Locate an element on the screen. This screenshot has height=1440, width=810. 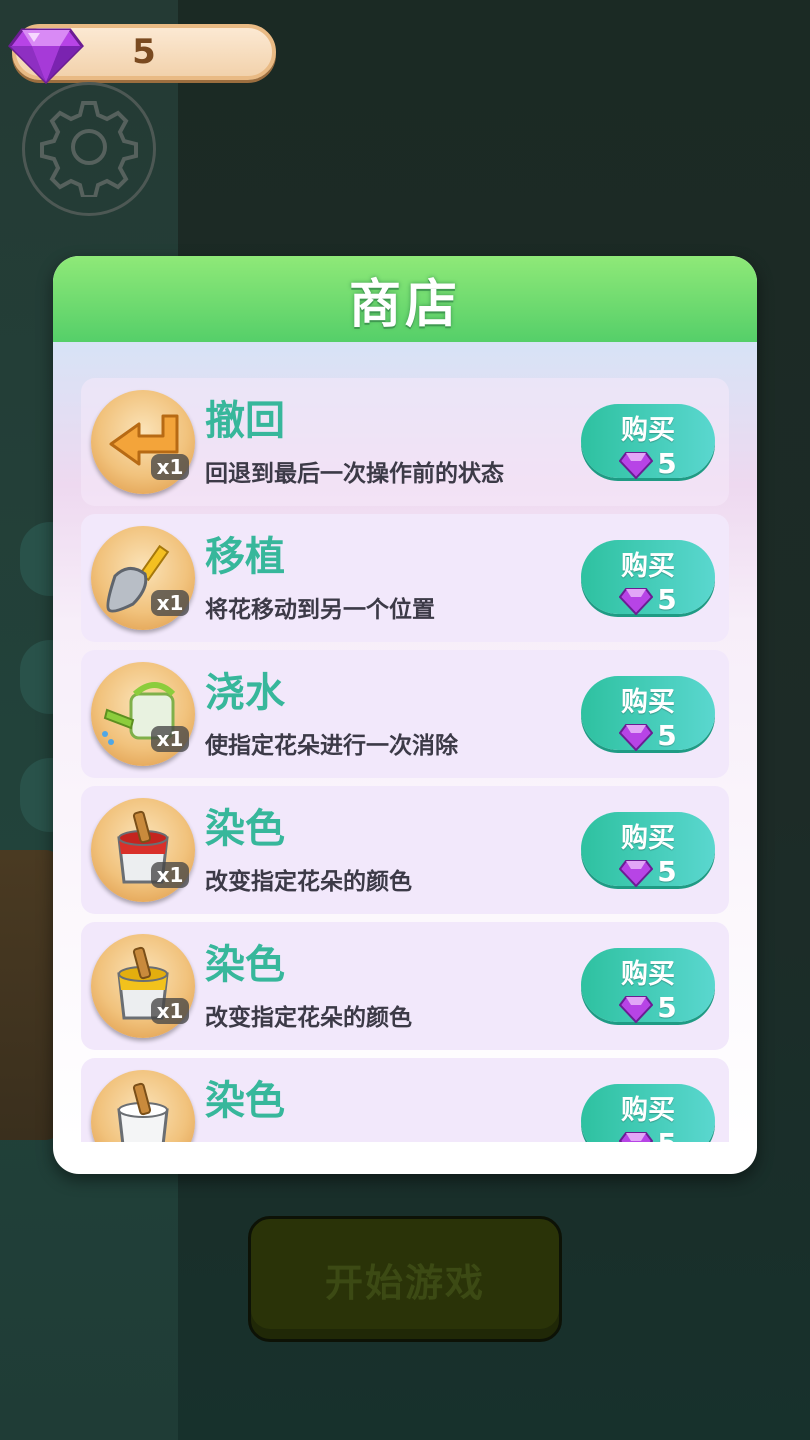
shop-item-dye-white: 染色 购买 5 is located at coordinates (405, 1100).